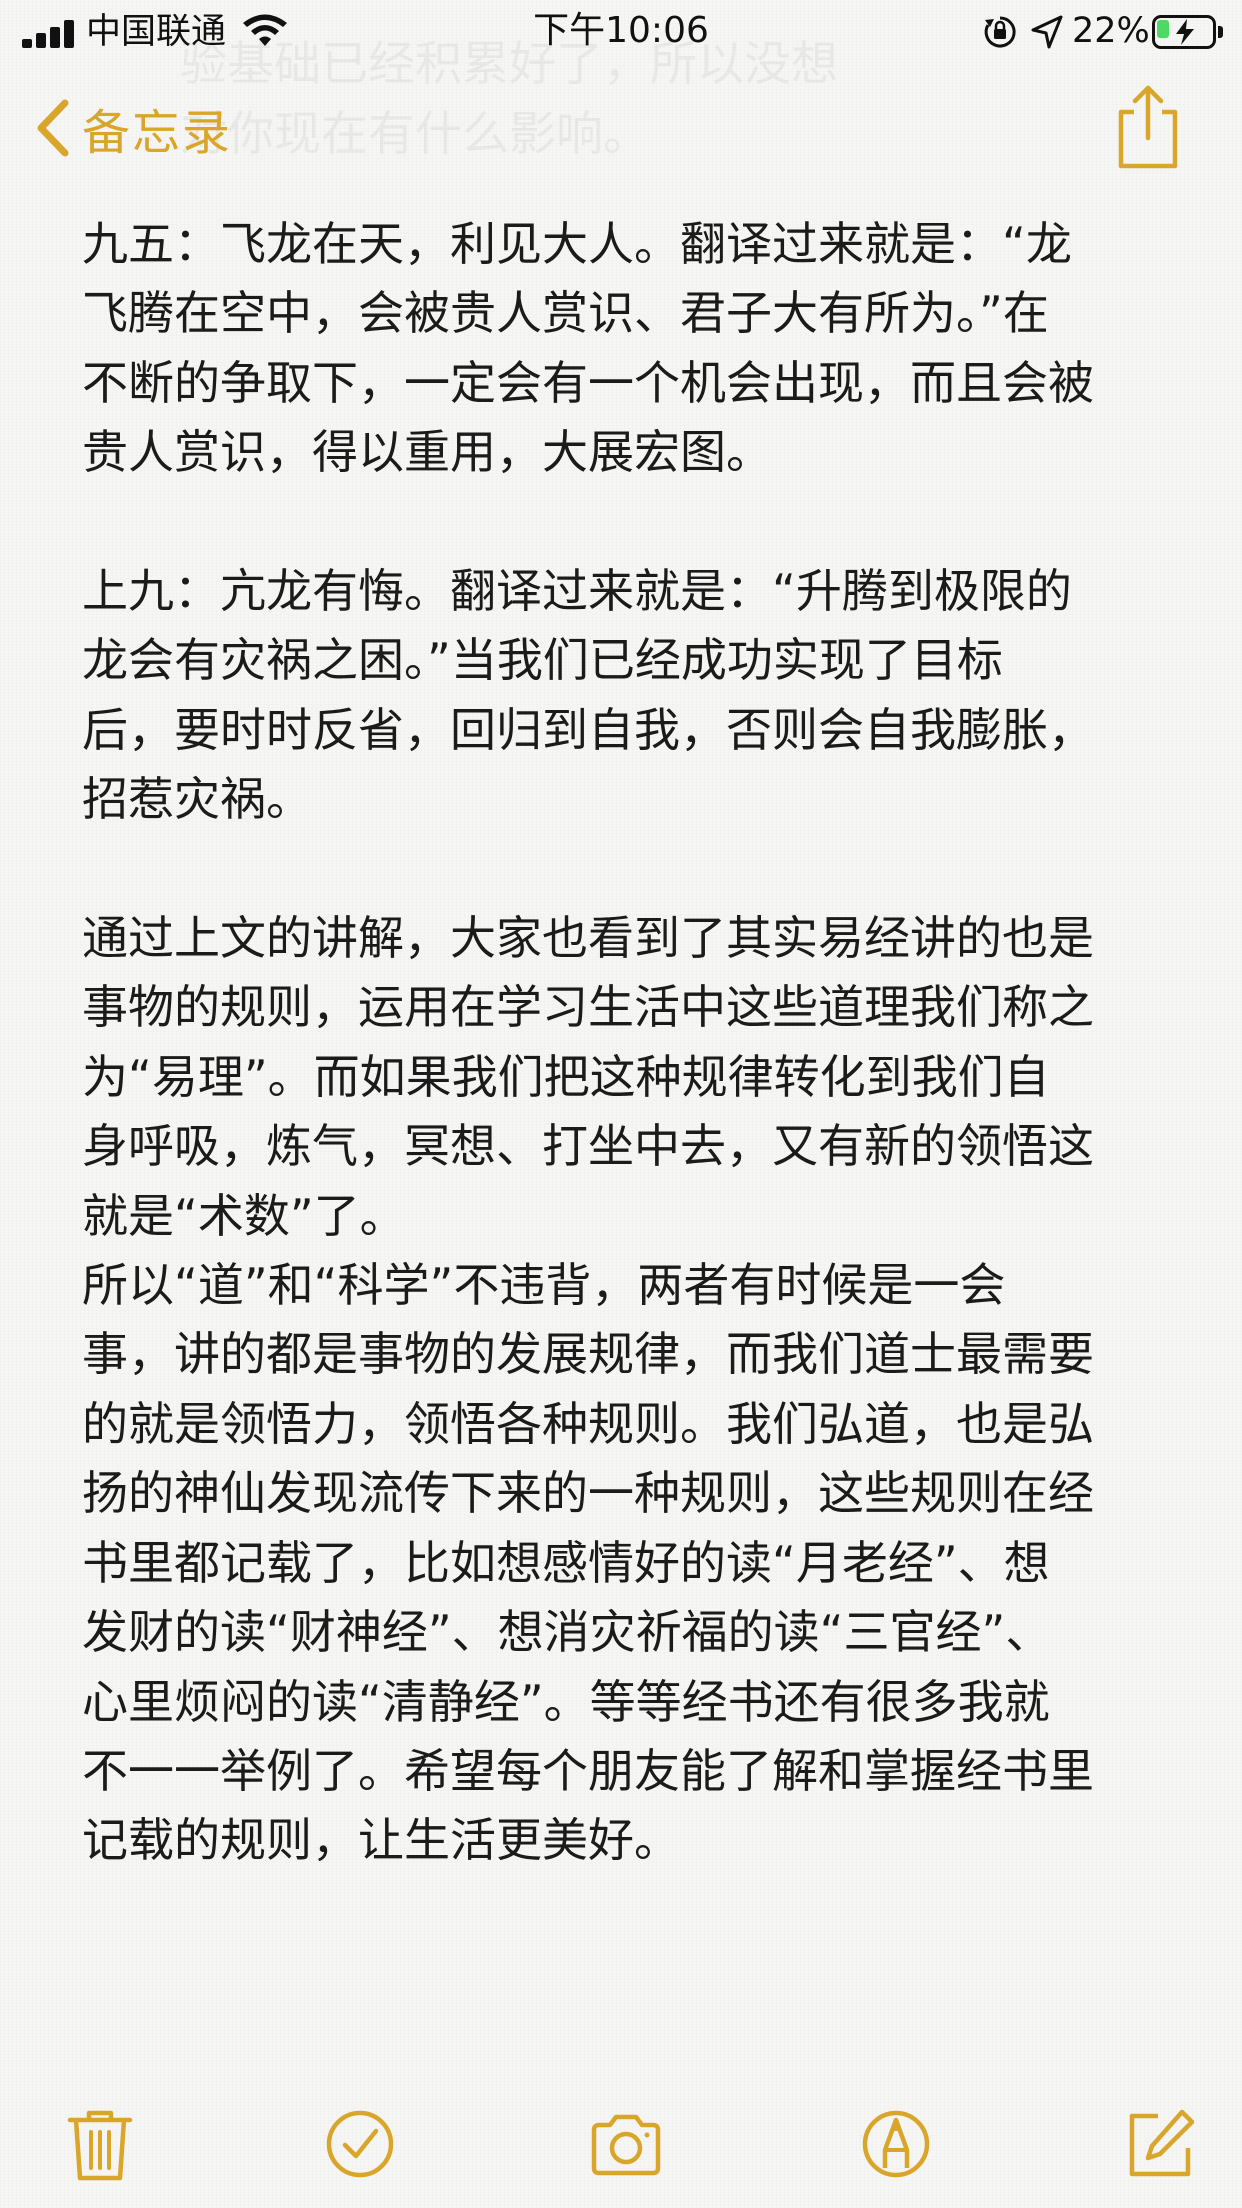 This screenshot has height=2208, width=1242. Describe the element at coordinates (542, 660) in the screenshot. I see `note-line: 龙会有灾祸之困。”当我们已经成功实现了目标` at that location.